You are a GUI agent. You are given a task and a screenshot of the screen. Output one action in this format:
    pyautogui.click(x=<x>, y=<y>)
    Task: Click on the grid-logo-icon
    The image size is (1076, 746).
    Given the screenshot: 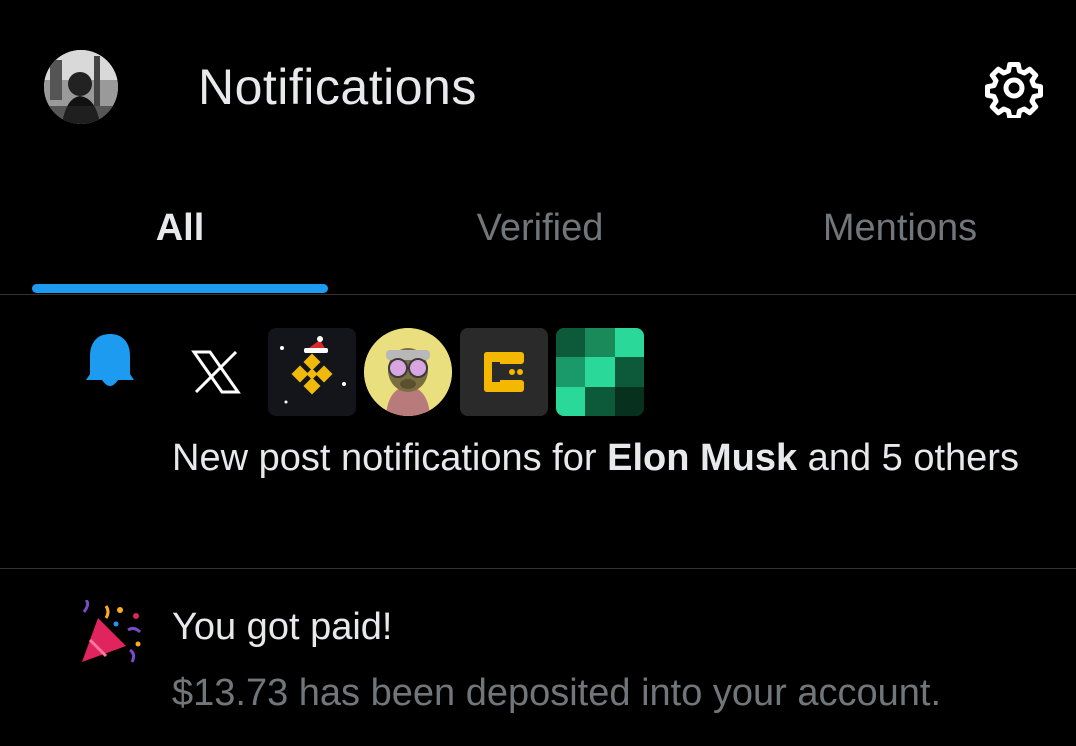 What is the action you would take?
    pyautogui.click(x=600, y=372)
    